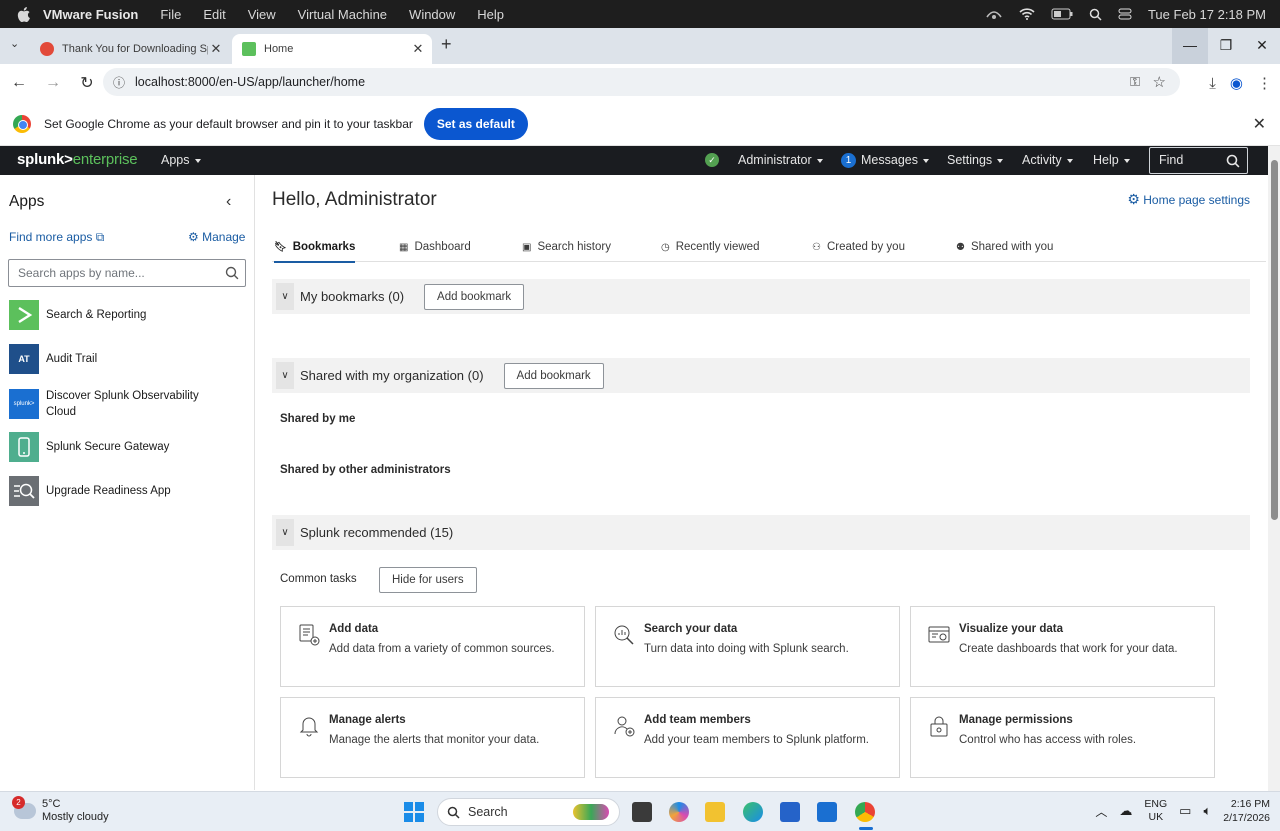 This screenshot has height=831, width=1280. Describe the element at coordinates (332, 49) in the screenshot. I see `tab-home: Home ✕` at that location.